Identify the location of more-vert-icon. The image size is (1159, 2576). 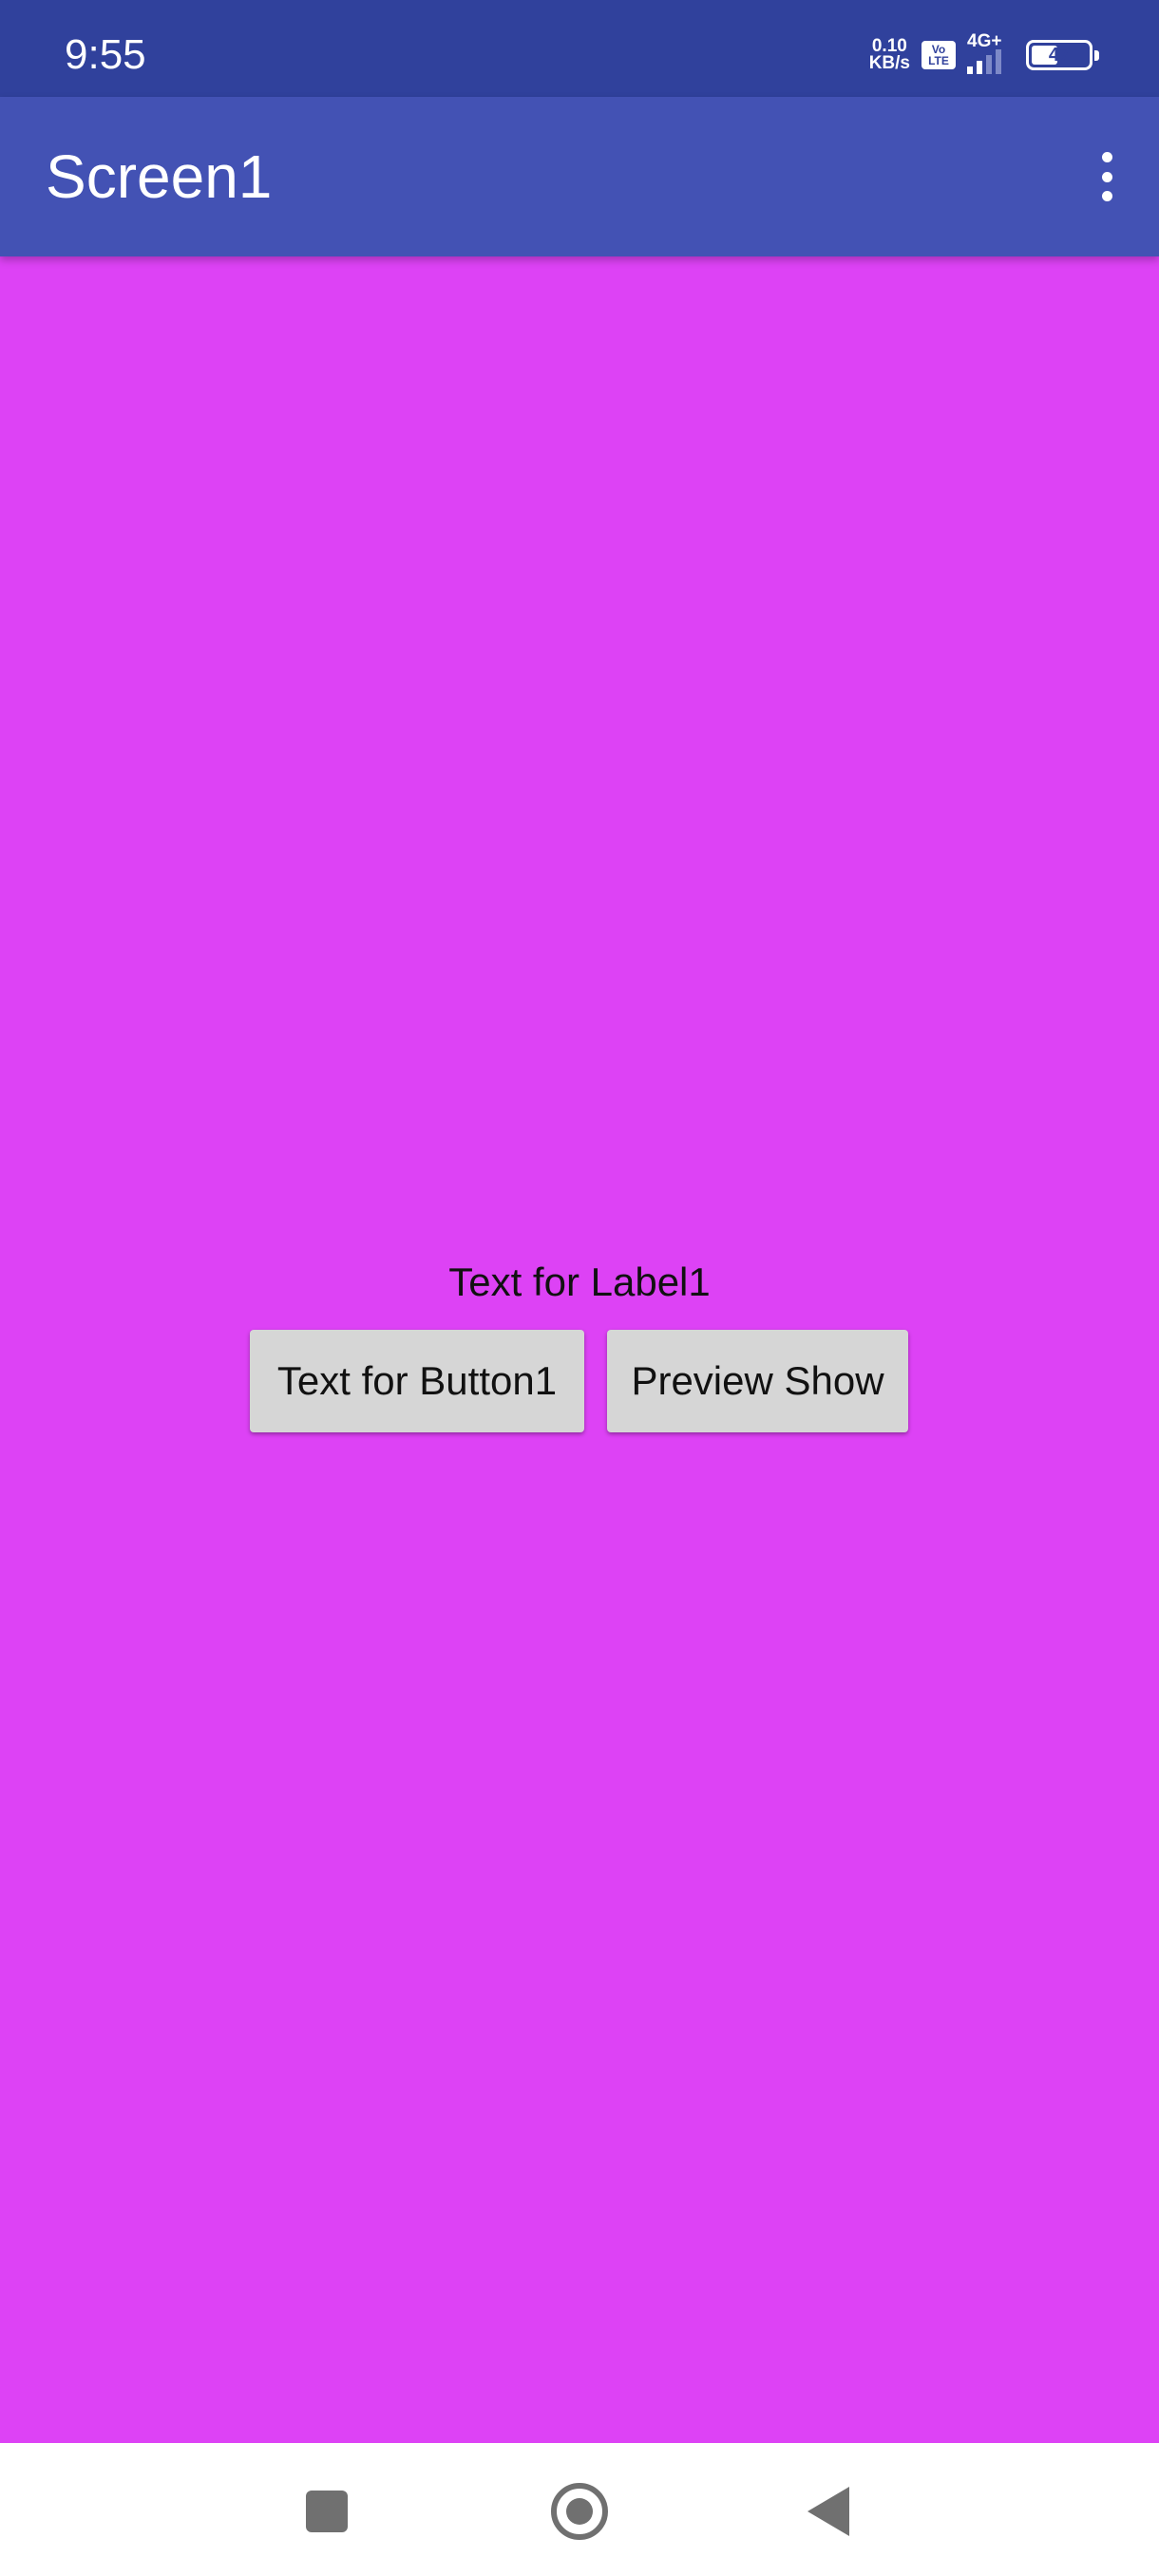
(1106, 176).